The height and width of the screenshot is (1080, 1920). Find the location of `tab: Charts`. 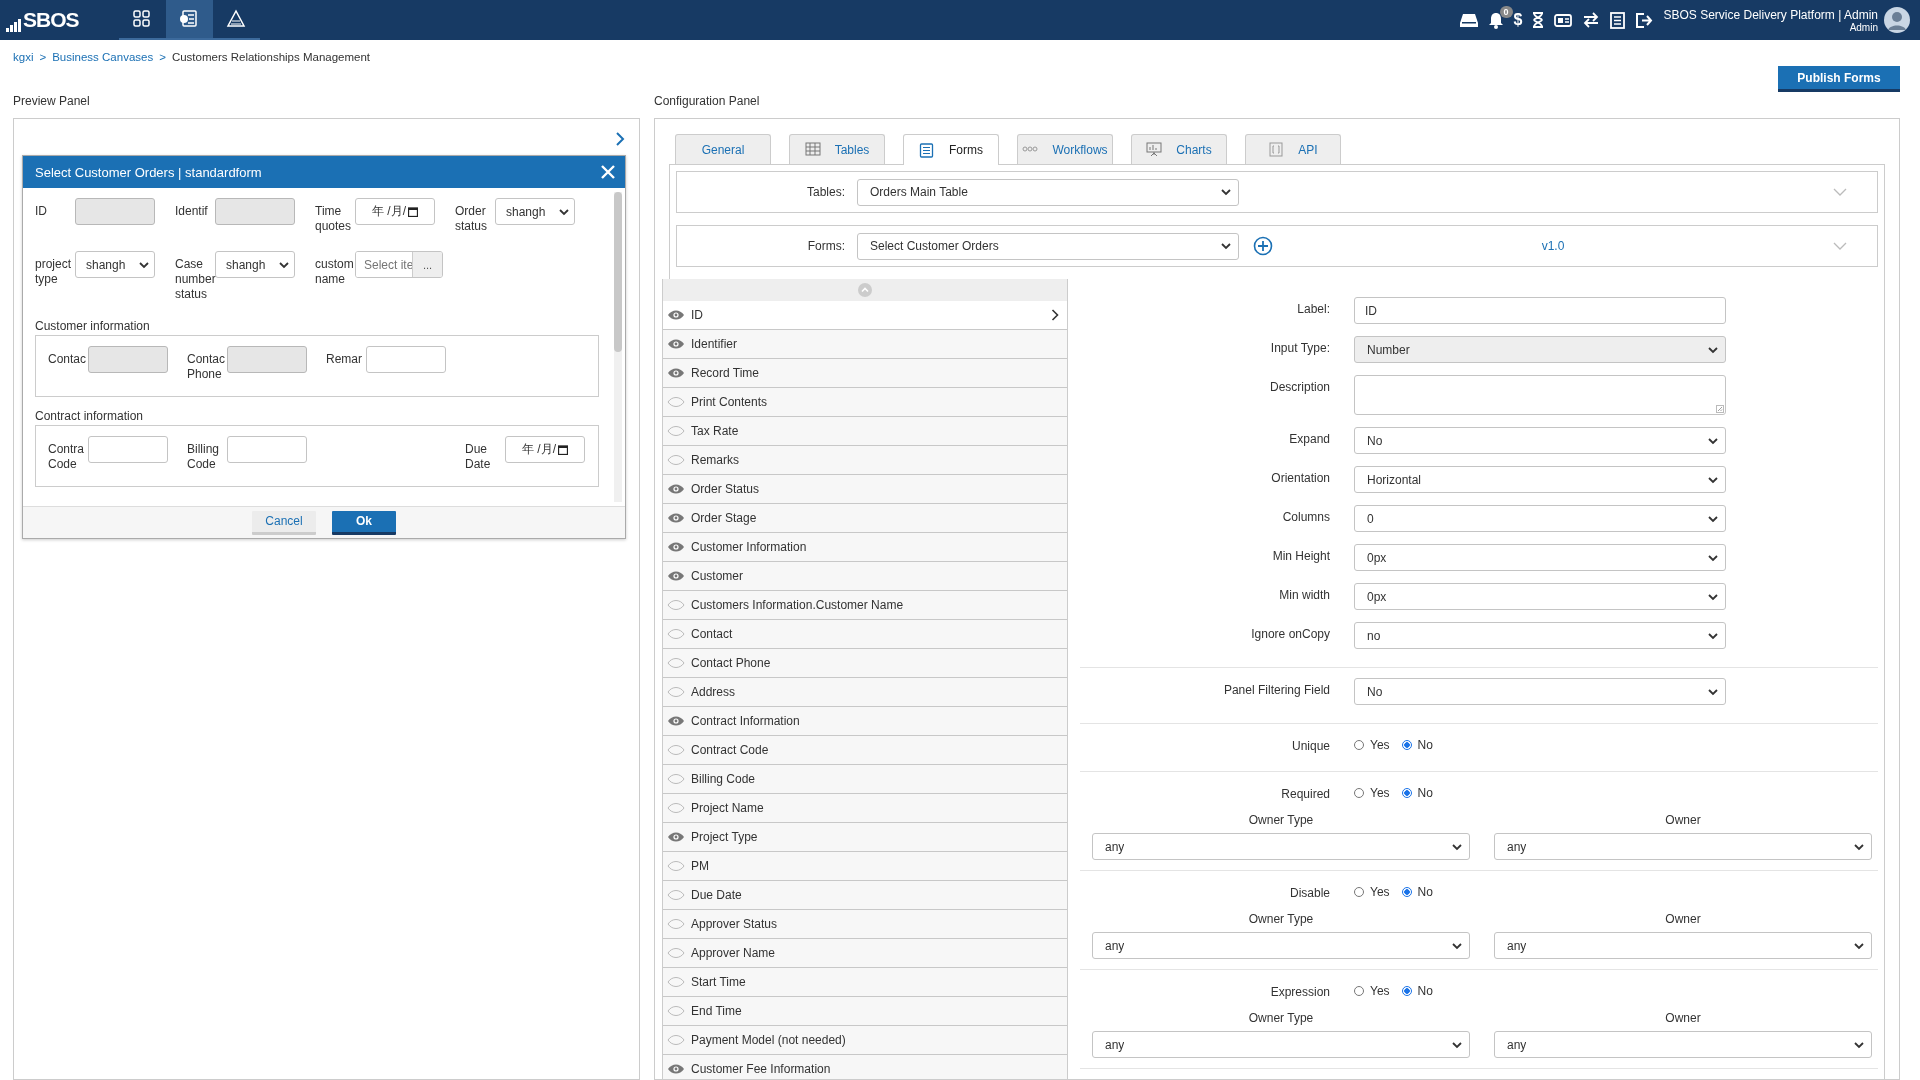

tab: Charts is located at coordinates (1179, 149).